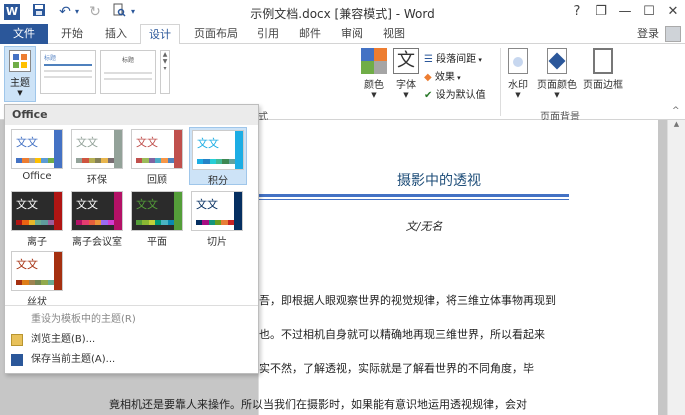 This screenshot has width=685, height=415. What do you see at coordinates (17, 360) in the screenshot?
I see `save-icon` at bounding box center [17, 360].